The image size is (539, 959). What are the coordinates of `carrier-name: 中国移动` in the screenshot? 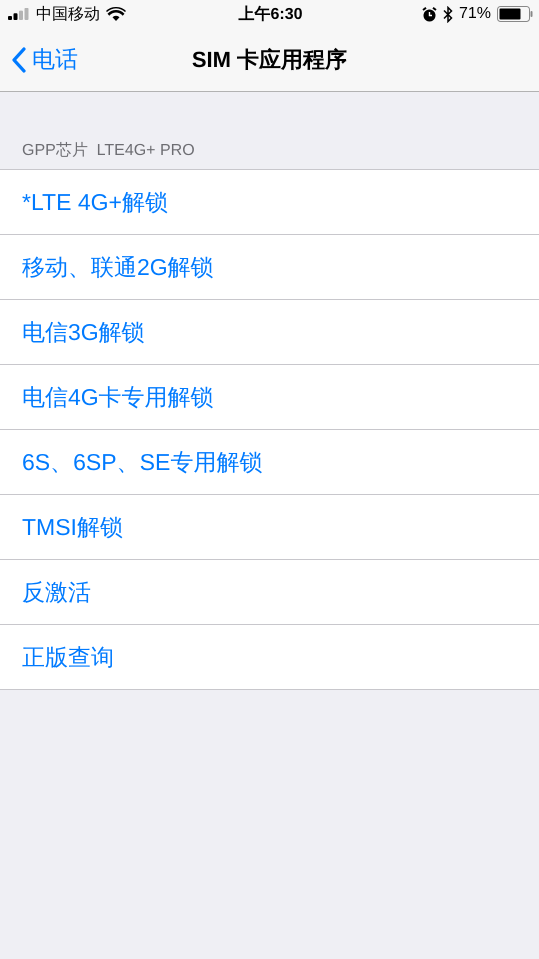 It's located at (68, 14).